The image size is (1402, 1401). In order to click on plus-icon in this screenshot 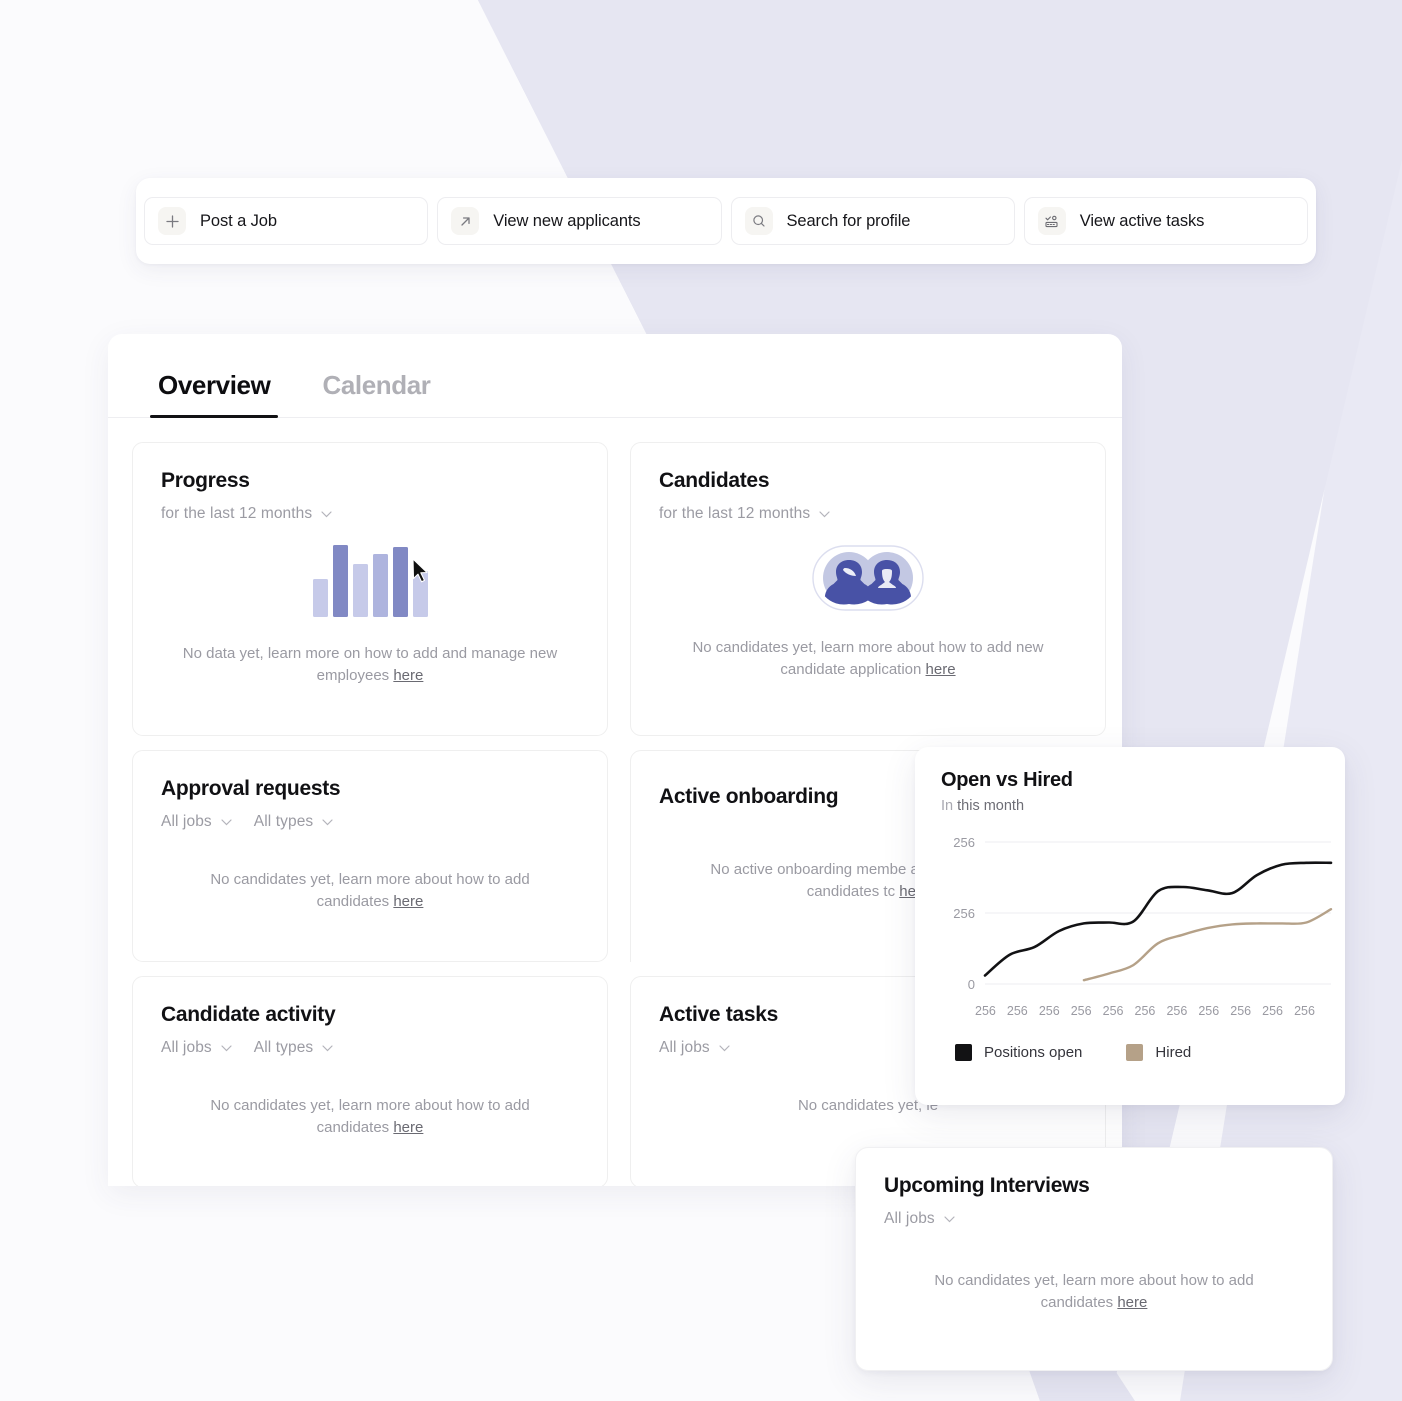, I will do `click(172, 221)`.